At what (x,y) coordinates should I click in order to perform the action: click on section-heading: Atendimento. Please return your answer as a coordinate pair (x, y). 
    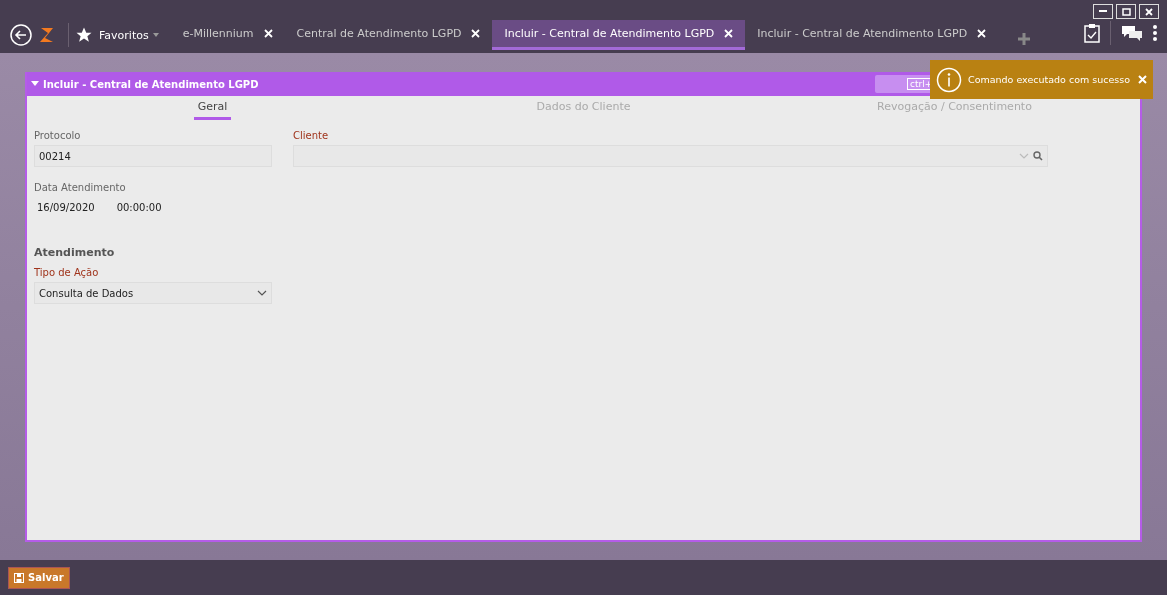
    Looking at the image, I should click on (75, 252).